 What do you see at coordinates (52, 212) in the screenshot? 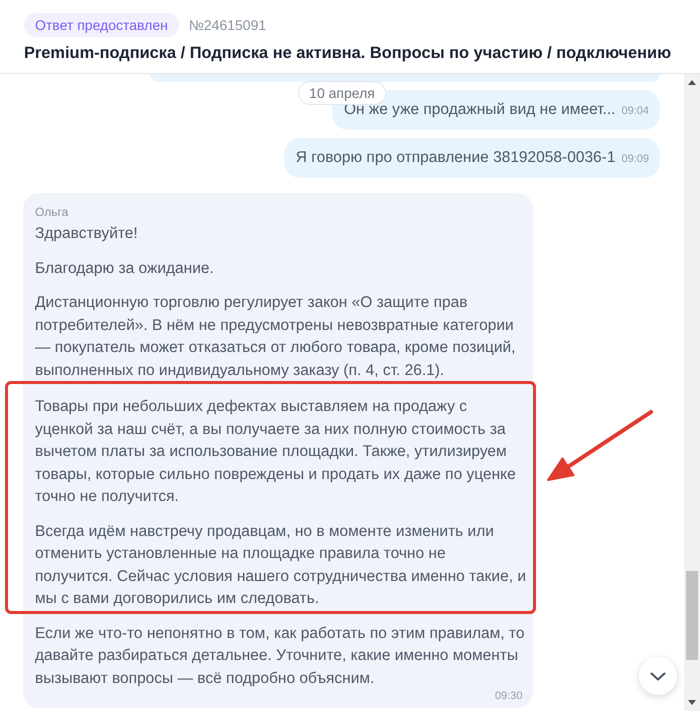
I see `author-name: Ольга` at bounding box center [52, 212].